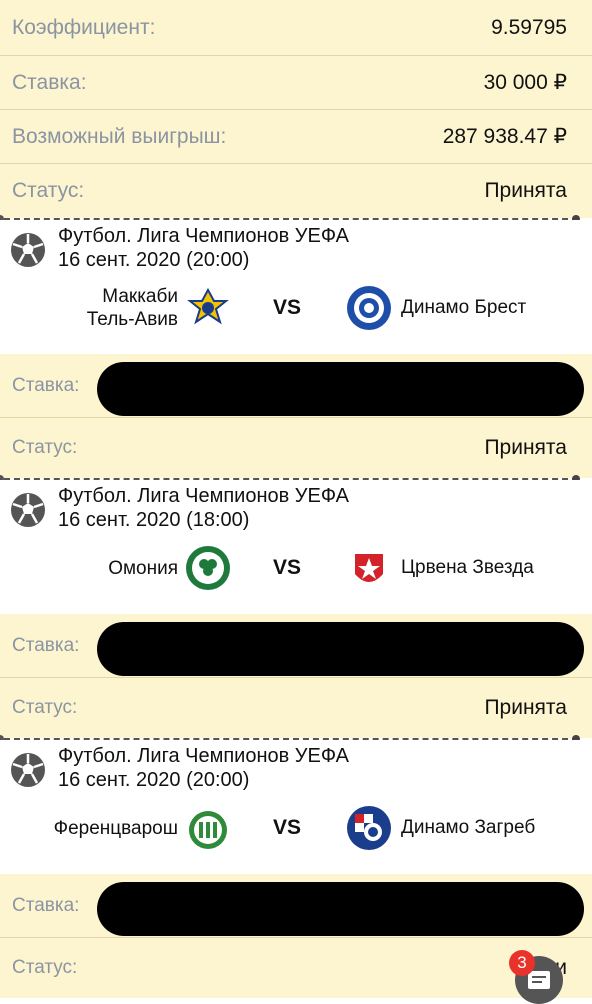 The height and width of the screenshot is (1004, 592). Describe the element at coordinates (119, 136) in the screenshot. I see `possible-win-label: Возможный выигрыш:` at that location.